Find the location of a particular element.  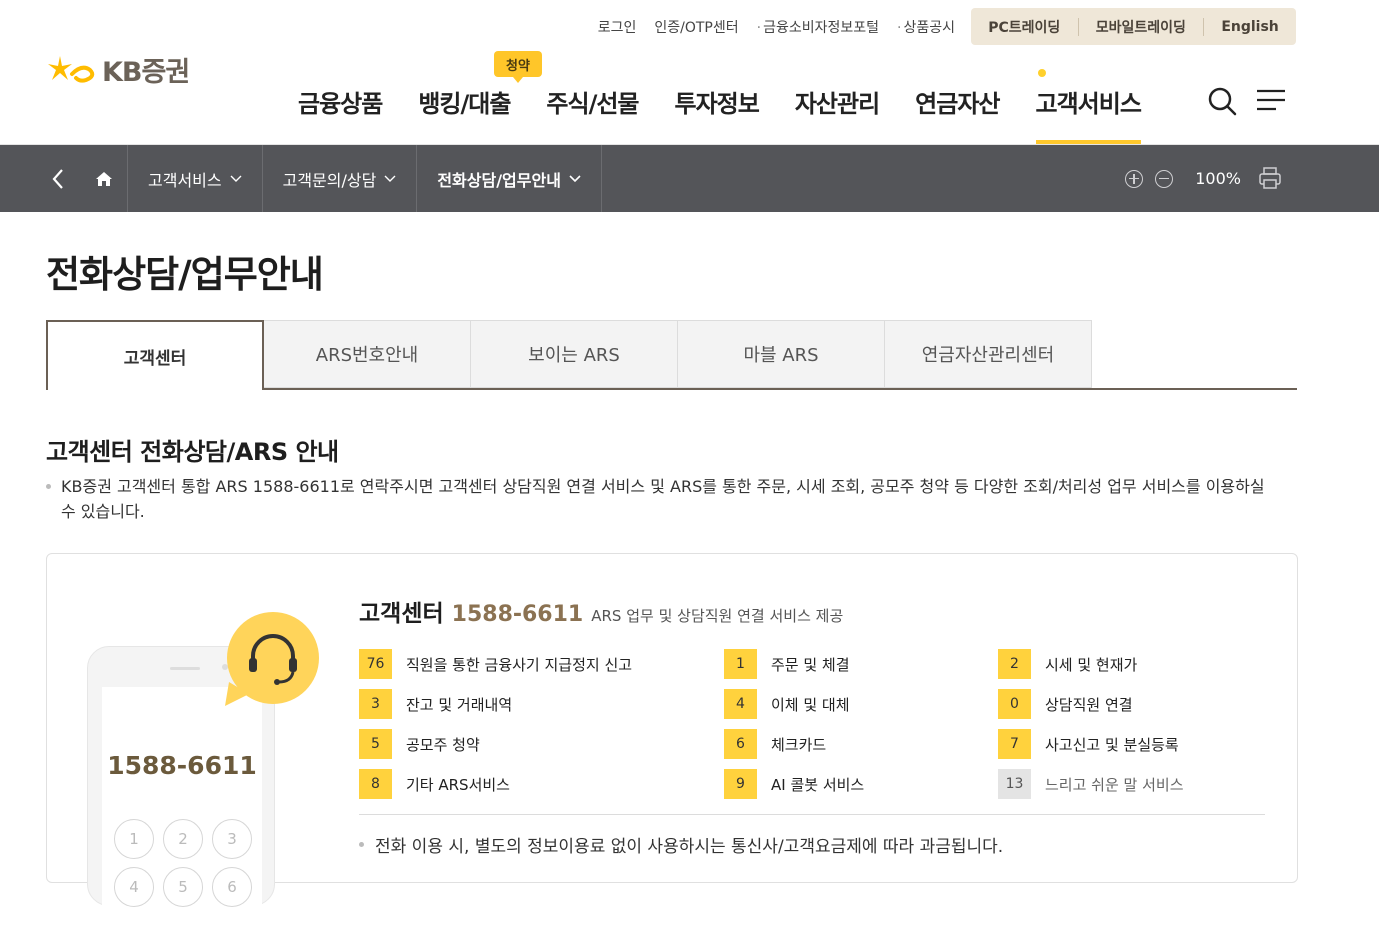

keypad-key: 6 is located at coordinates (232, 887).